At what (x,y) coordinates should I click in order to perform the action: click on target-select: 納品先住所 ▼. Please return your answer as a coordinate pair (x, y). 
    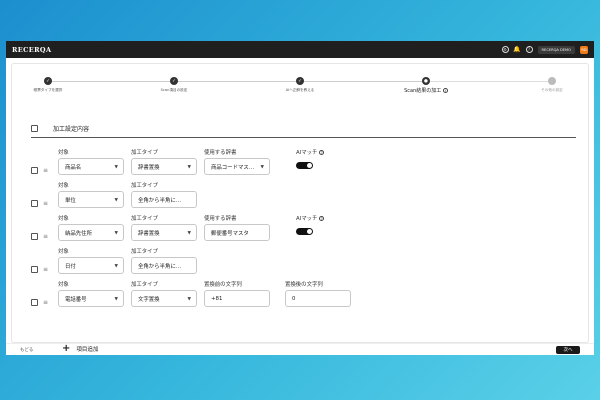
    Looking at the image, I should click on (91, 232).